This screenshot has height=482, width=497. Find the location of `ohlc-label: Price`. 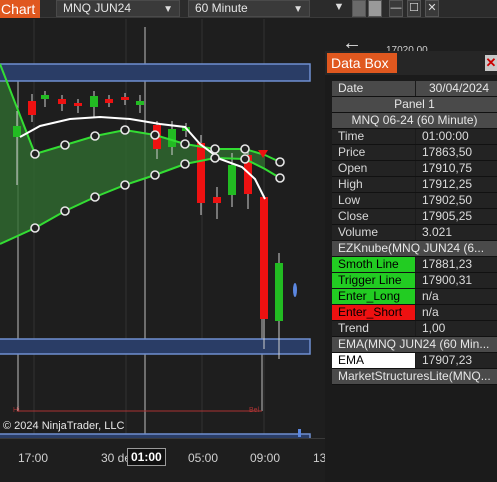

ohlc-label: Price is located at coordinates (373, 152).